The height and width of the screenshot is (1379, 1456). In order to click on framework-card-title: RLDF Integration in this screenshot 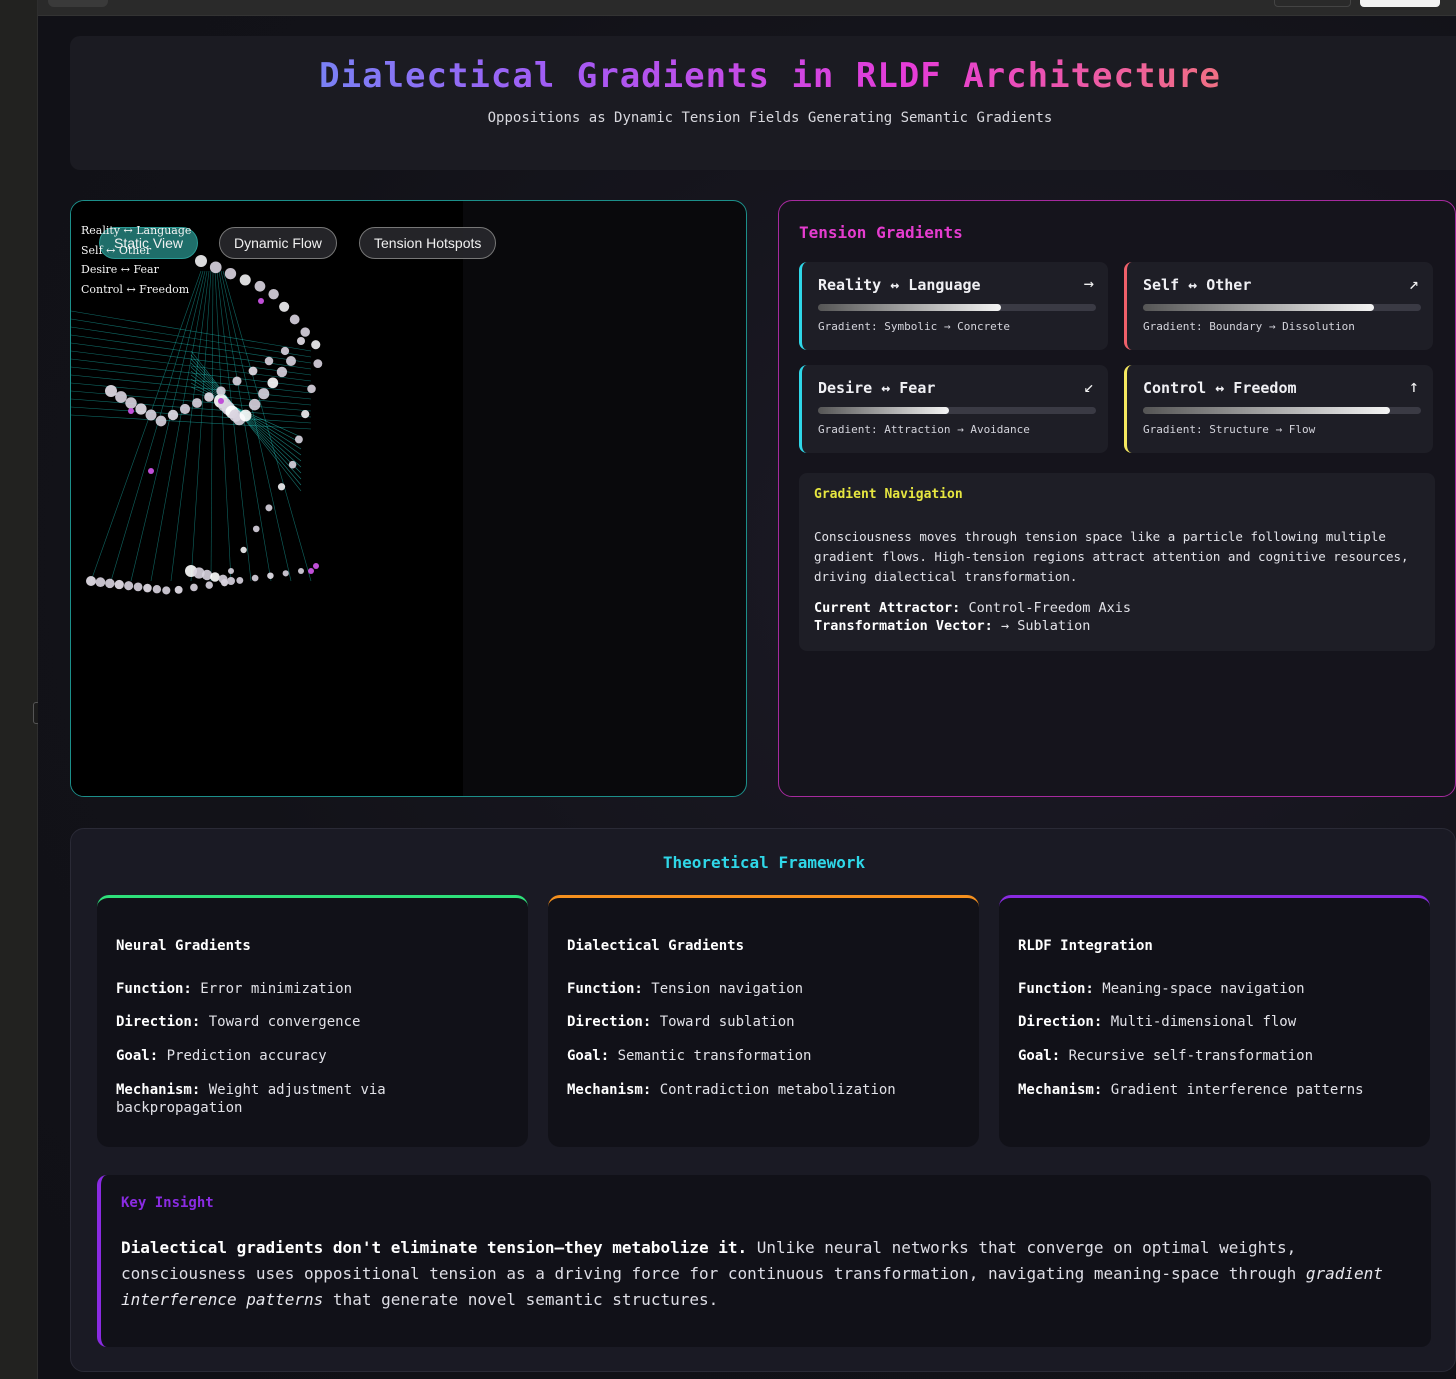, I will do `click(1085, 946)`.